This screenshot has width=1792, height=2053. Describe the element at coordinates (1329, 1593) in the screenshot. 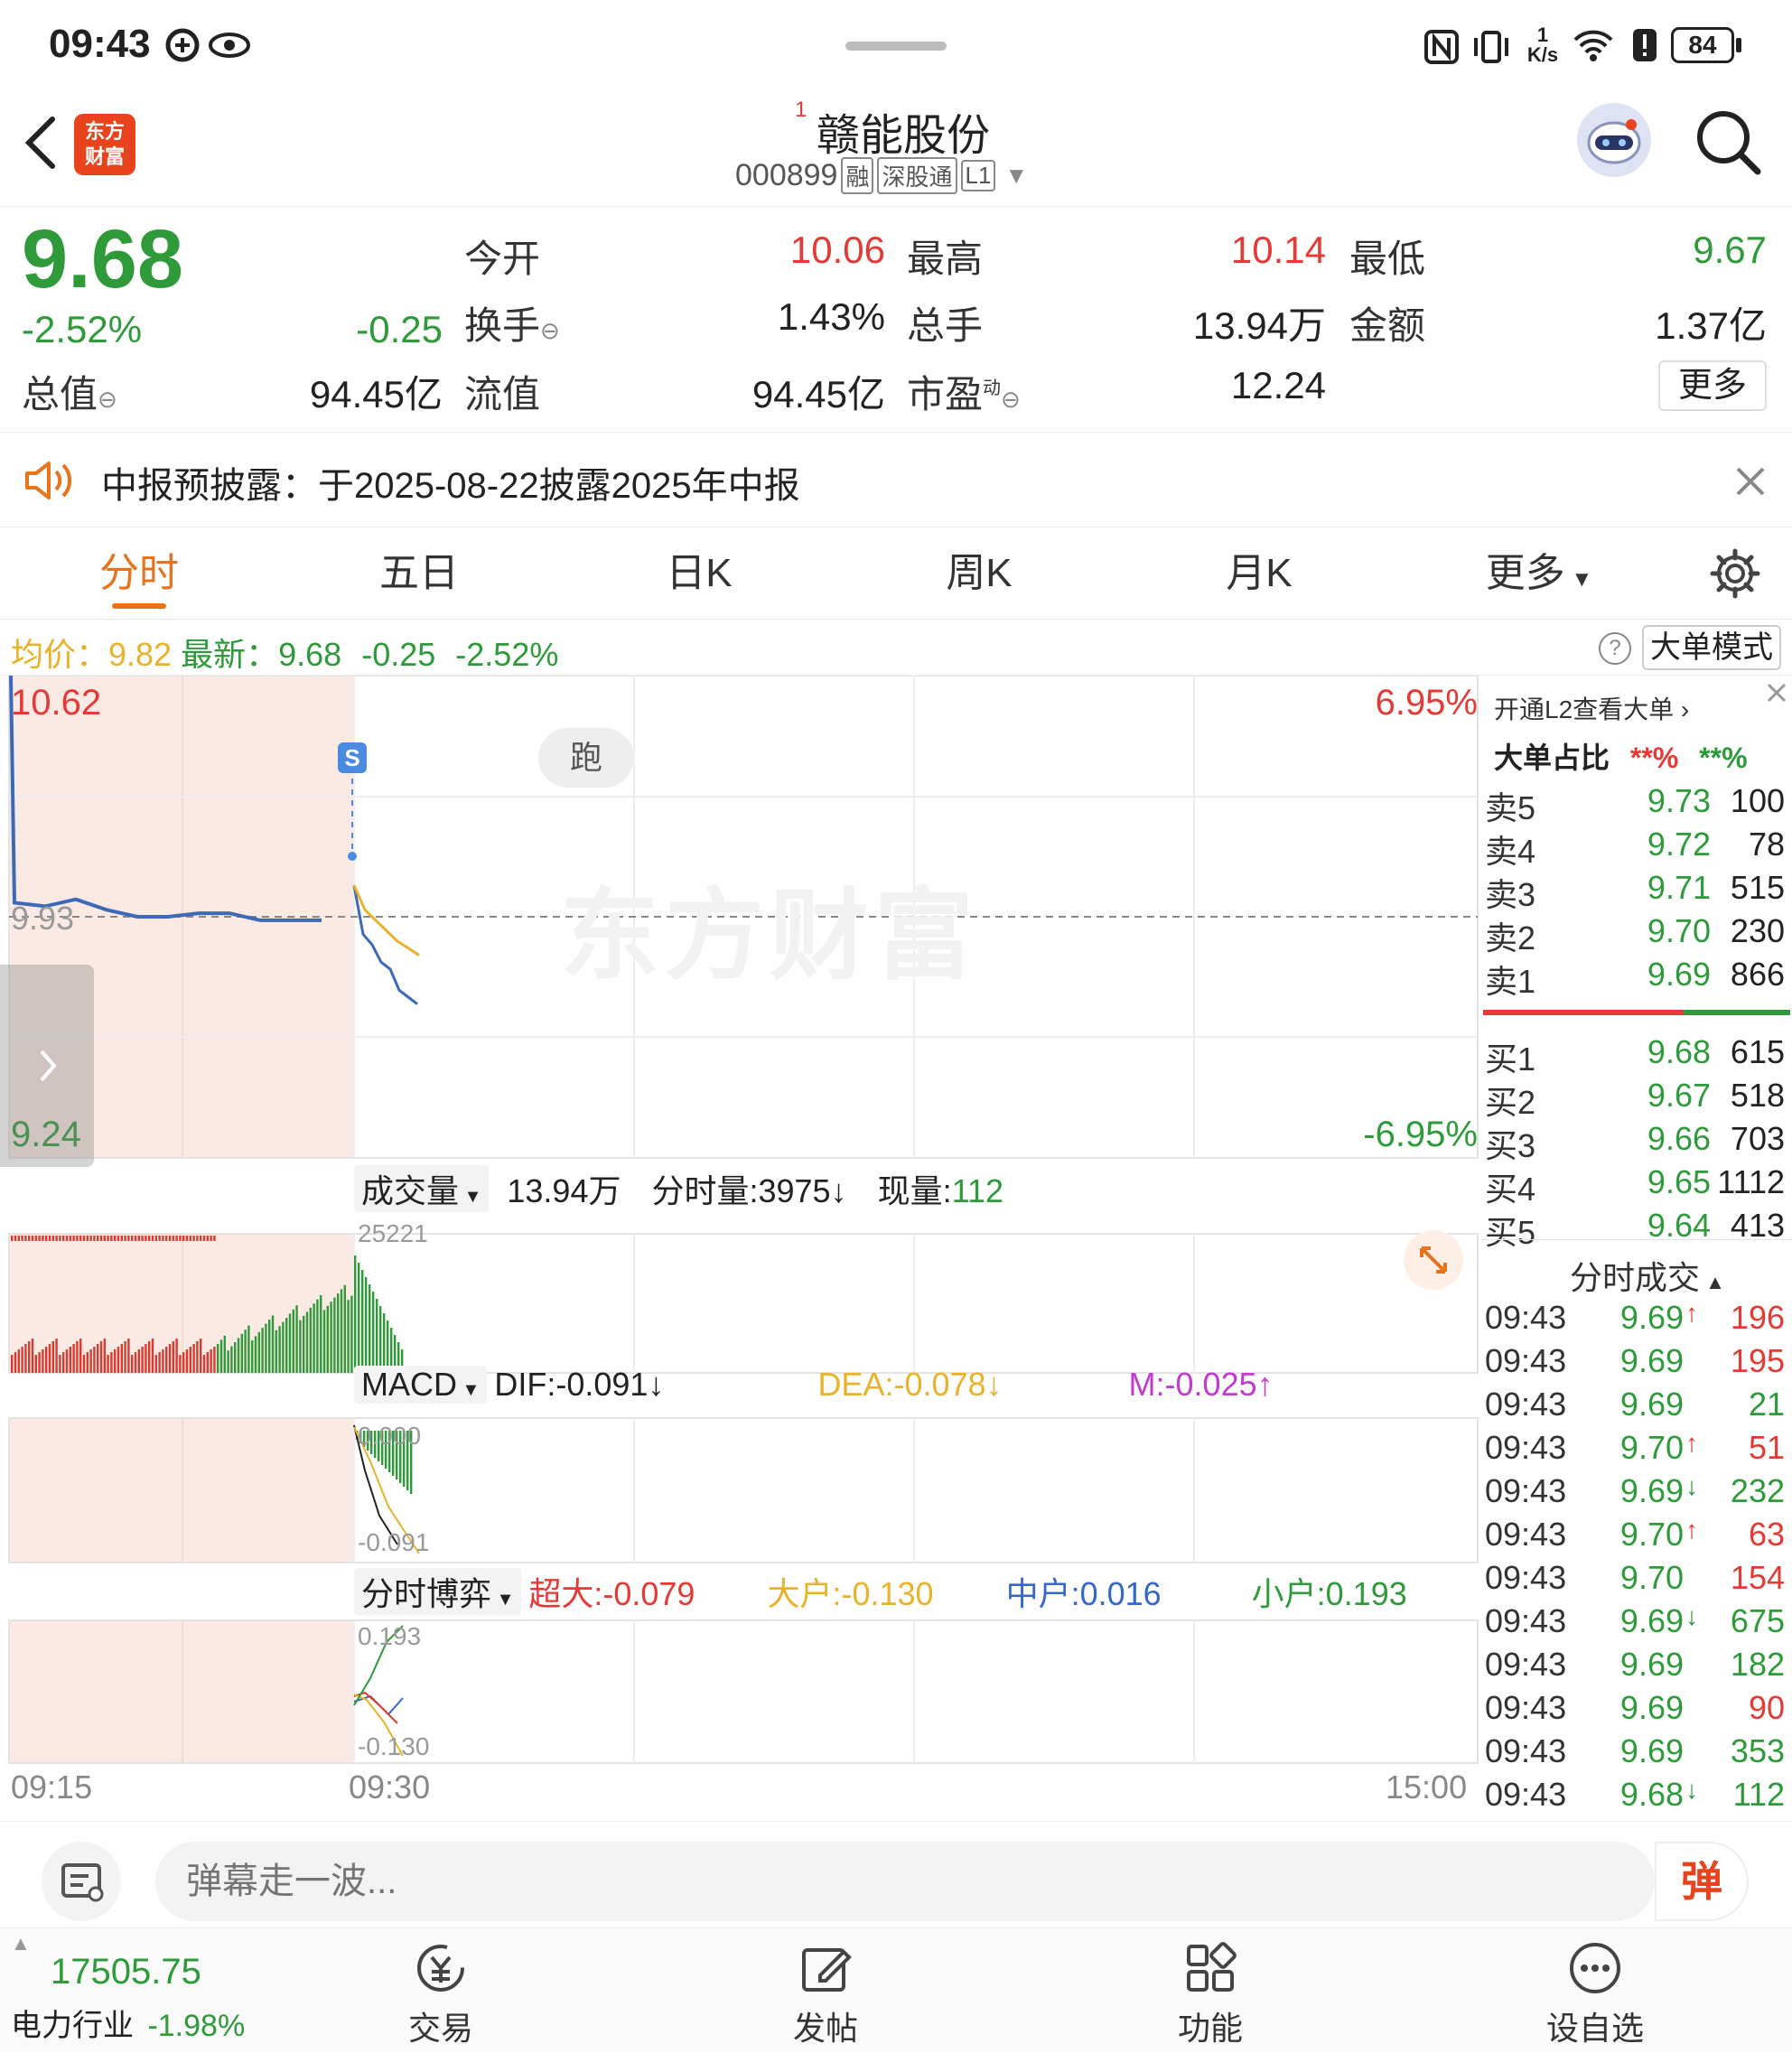

I see `game-small: 小户:0.193` at that location.